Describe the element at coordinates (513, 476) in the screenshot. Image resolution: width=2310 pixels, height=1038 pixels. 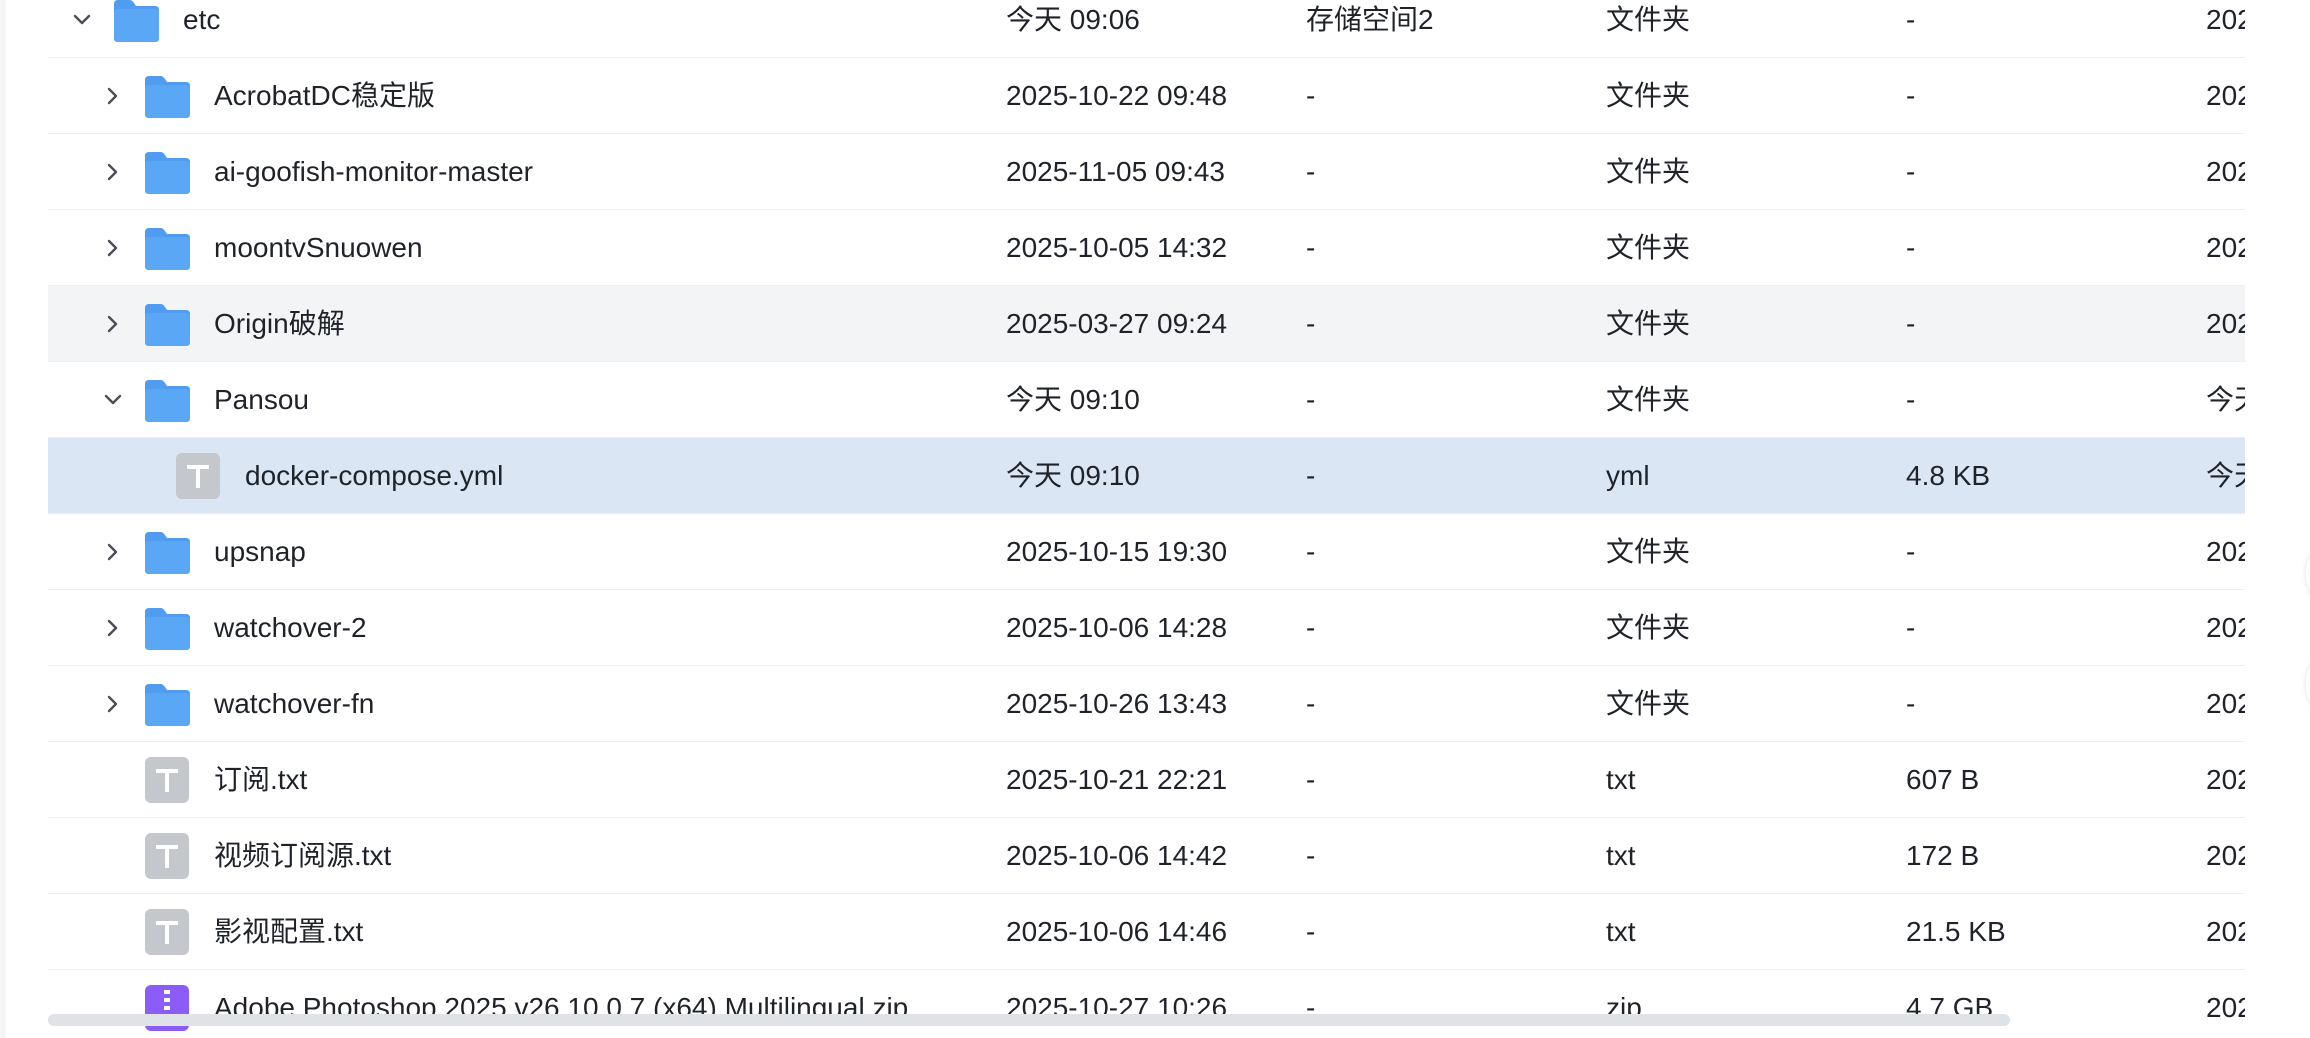
I see `name-cell: docker-compose.yml` at that location.